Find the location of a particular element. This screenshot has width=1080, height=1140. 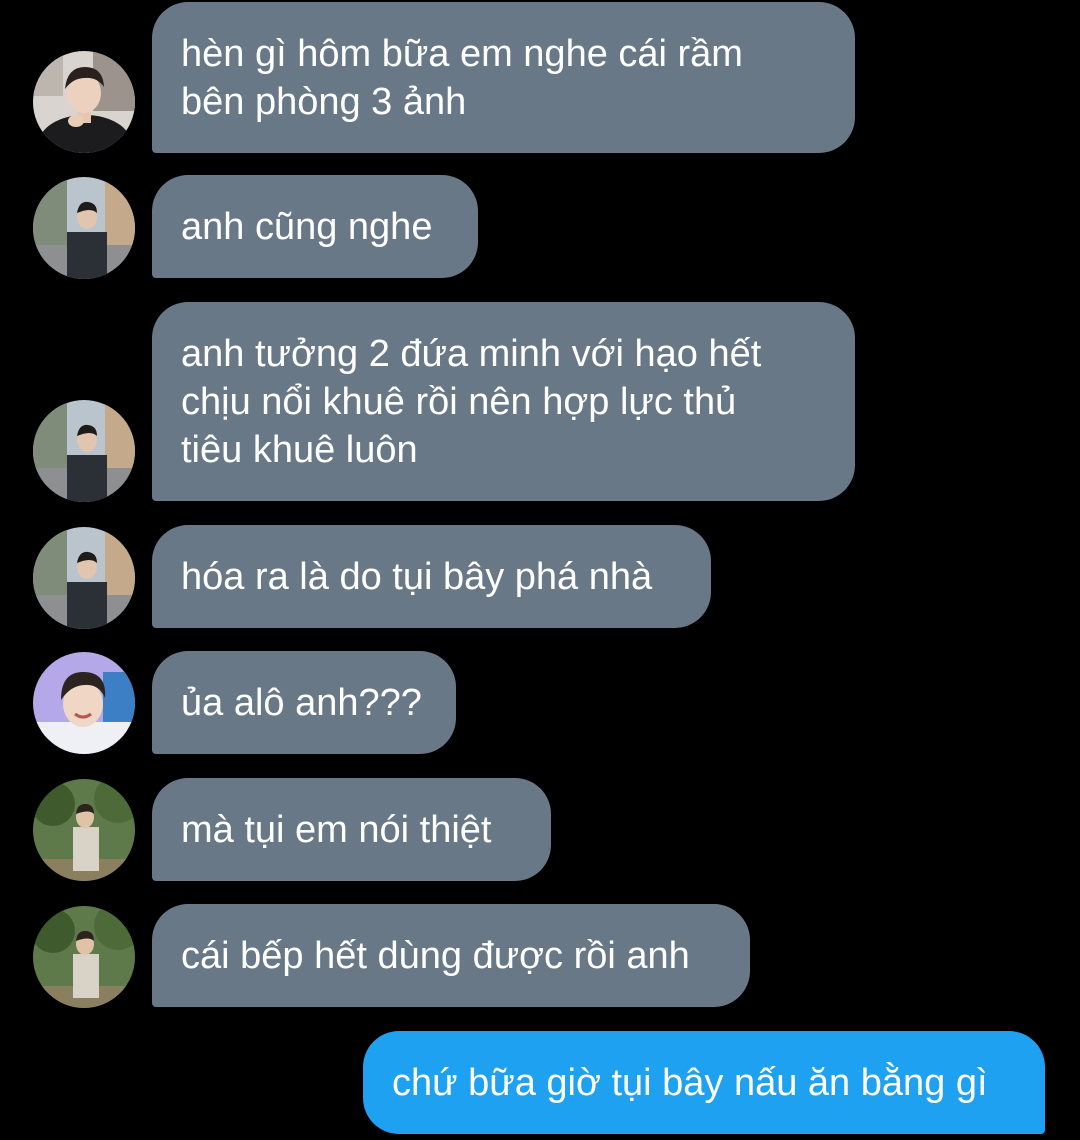

message-bubble-outgoing: chứ bữa giờ tụi bây nấu ăn bằng gì is located at coordinates (704, 1082).